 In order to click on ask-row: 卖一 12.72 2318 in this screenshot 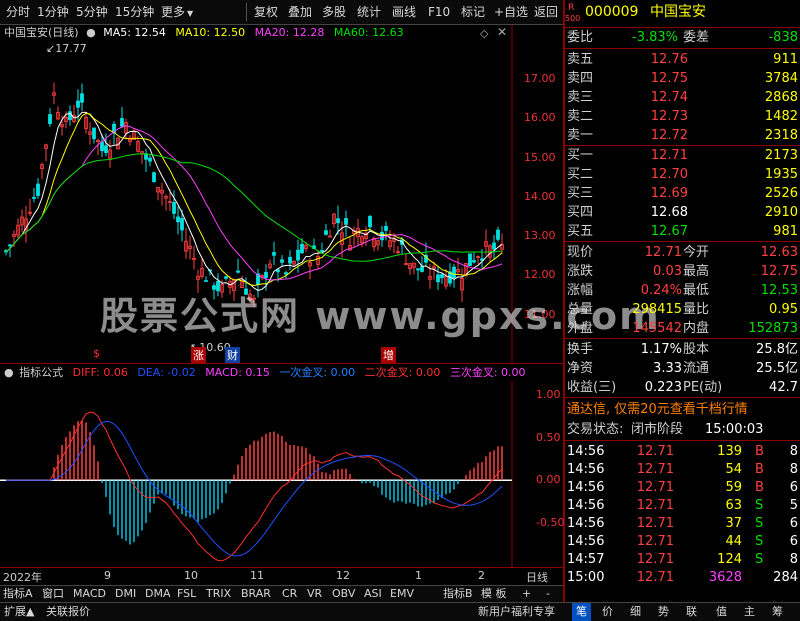, I will do `click(682, 136)`.